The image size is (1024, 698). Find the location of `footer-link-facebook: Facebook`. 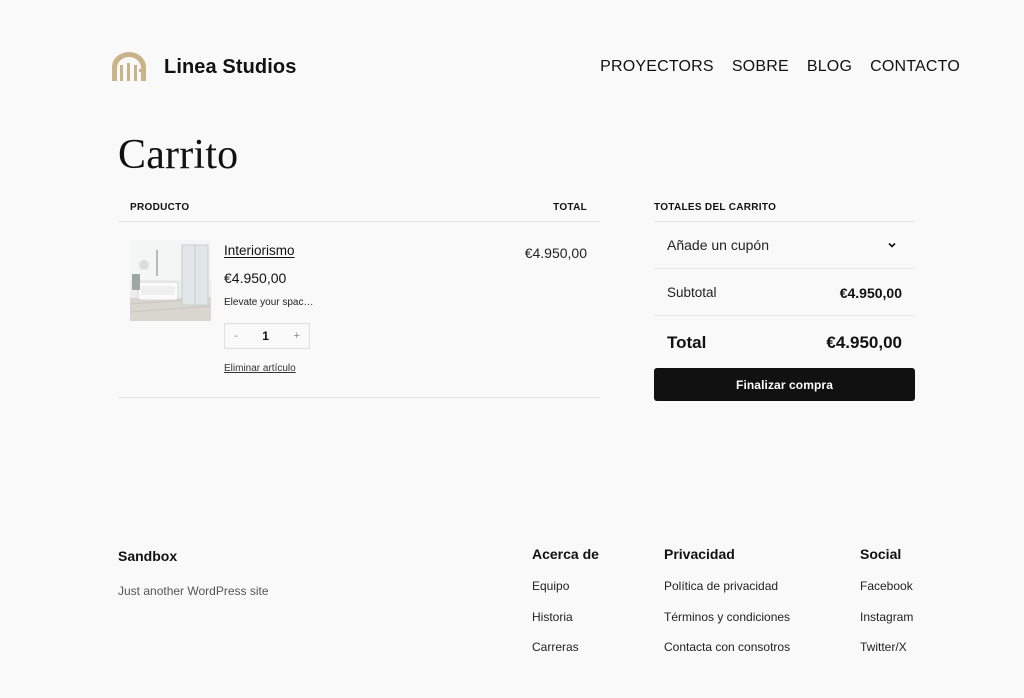

footer-link-facebook: Facebook is located at coordinates (886, 586).